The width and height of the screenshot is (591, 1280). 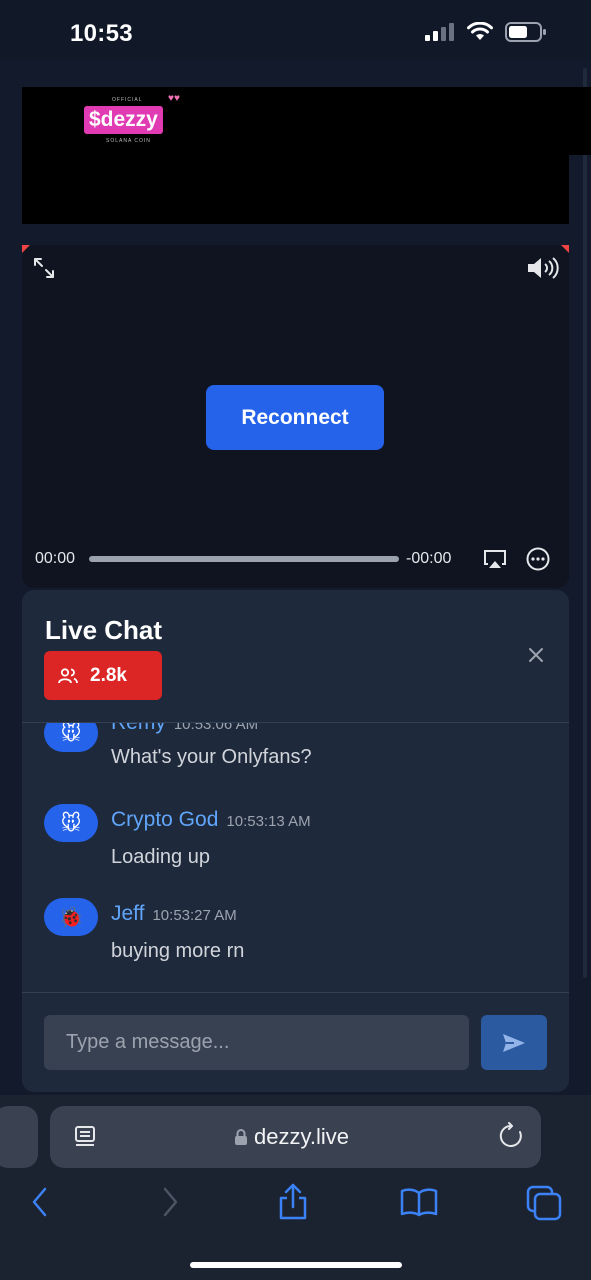 What do you see at coordinates (544, 1203) in the screenshot?
I see `tabs-icon` at bounding box center [544, 1203].